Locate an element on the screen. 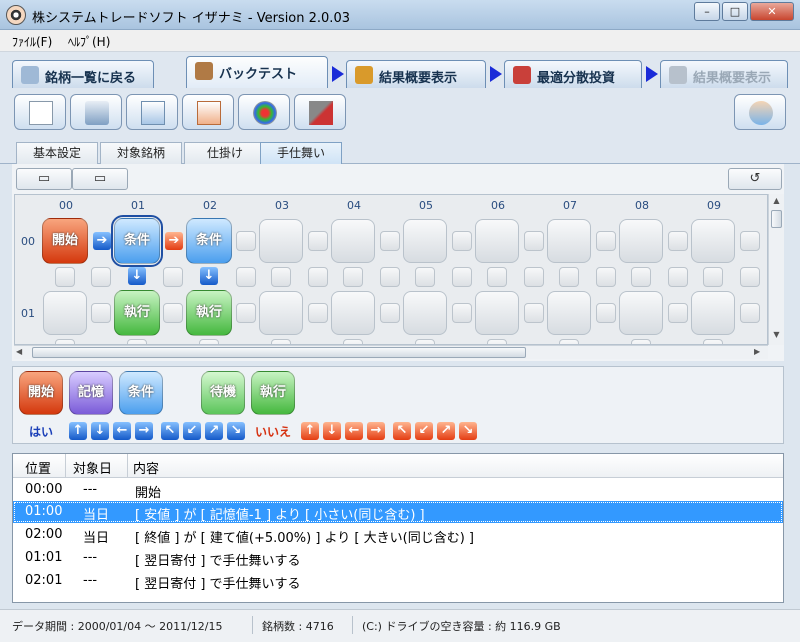  node-condition-02: 条件 is located at coordinates (209, 241).